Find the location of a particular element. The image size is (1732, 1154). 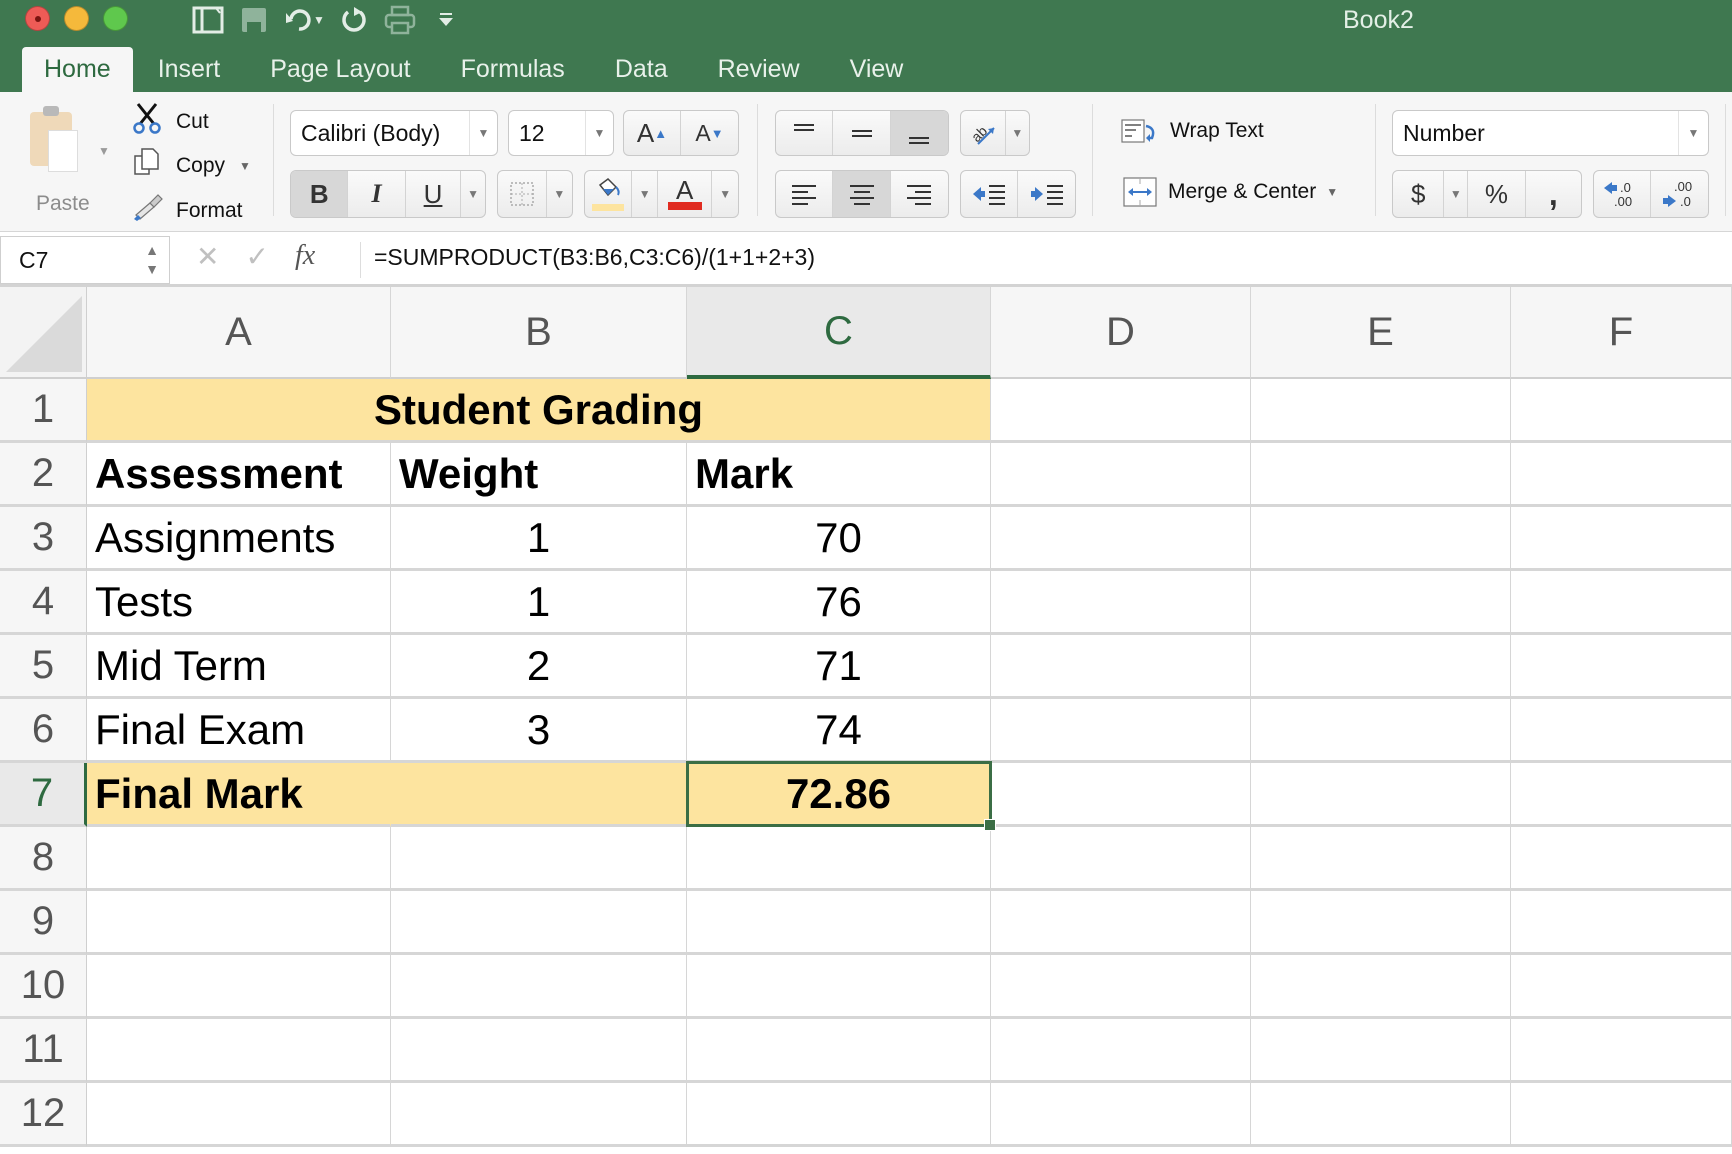

maximize-window-button is located at coordinates (115, 18).